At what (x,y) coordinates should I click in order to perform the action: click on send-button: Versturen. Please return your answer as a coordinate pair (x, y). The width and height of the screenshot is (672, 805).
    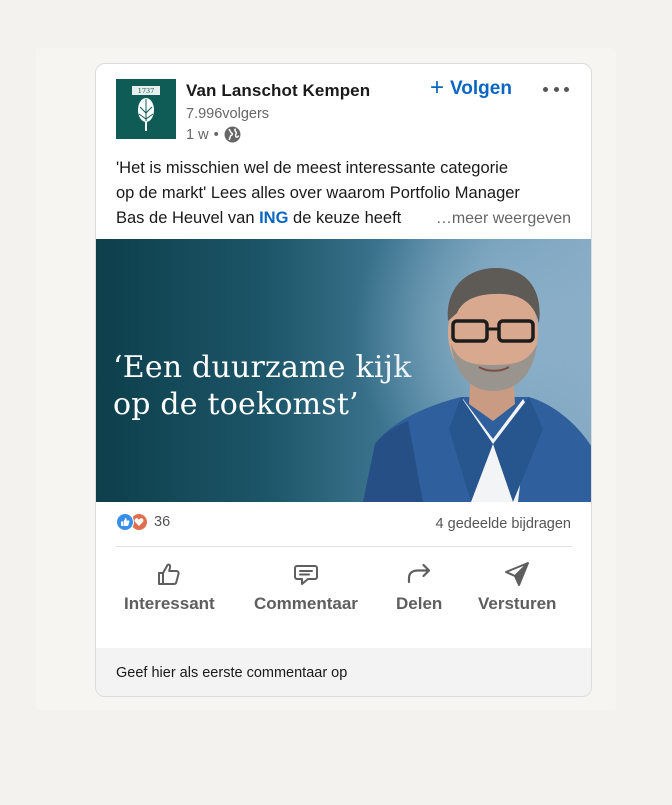
    Looking at the image, I should click on (517, 587).